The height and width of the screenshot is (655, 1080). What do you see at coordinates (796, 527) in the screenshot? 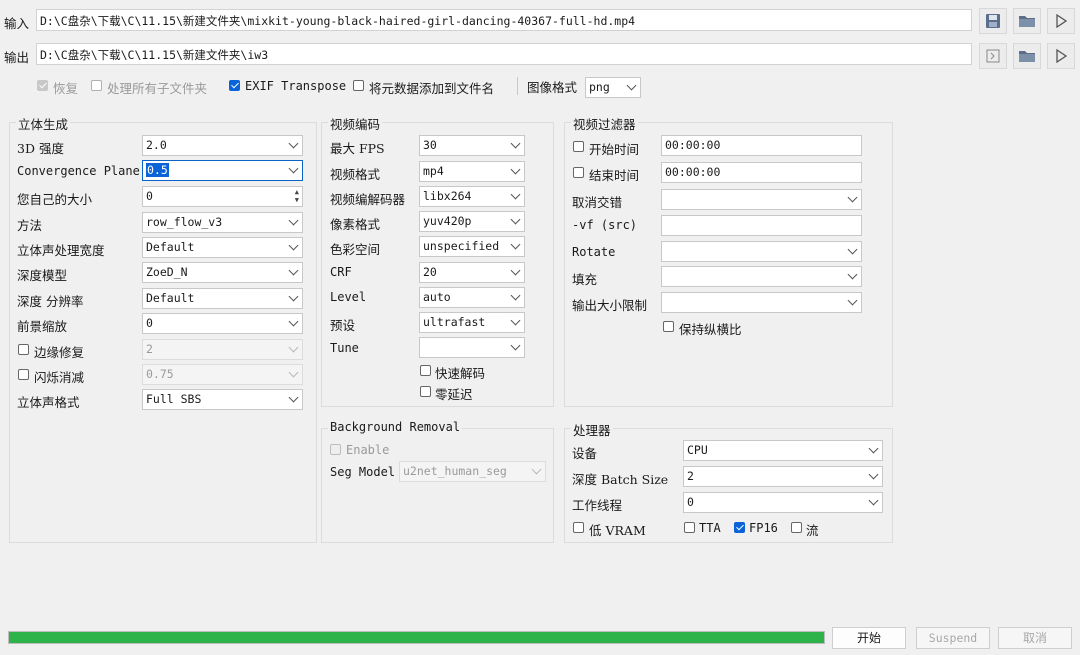
I see `stream-checkbox` at bounding box center [796, 527].